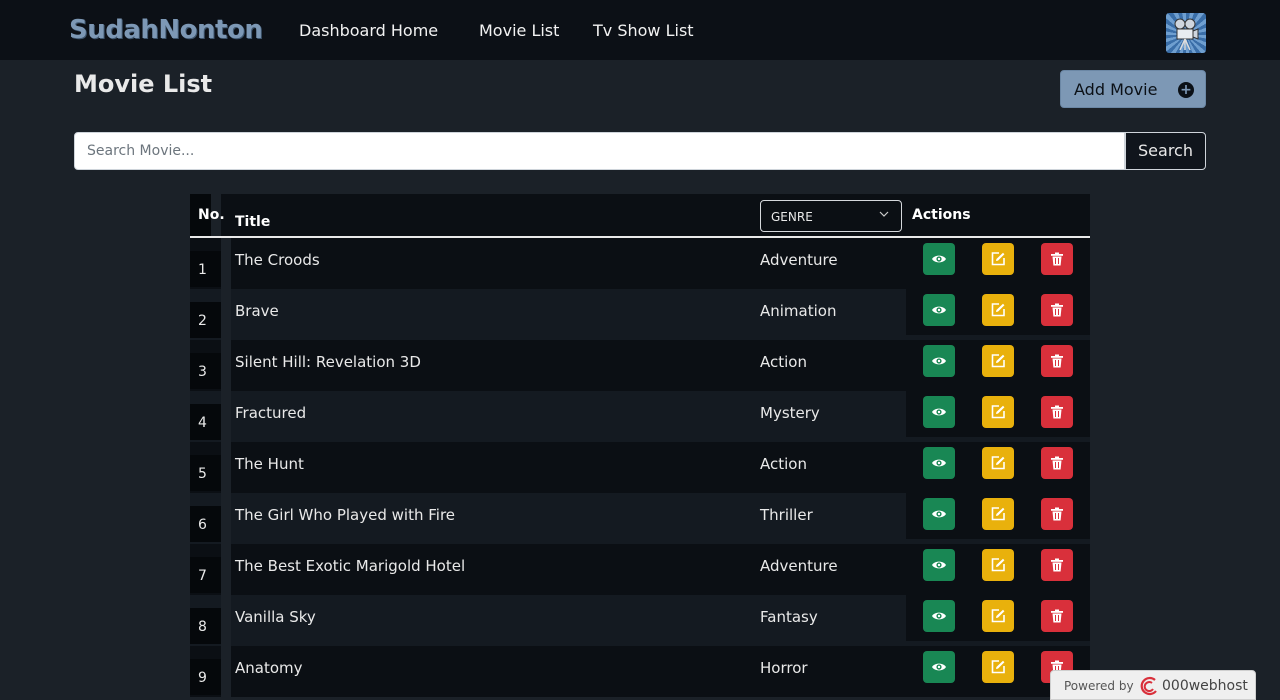 The image size is (1280, 700). What do you see at coordinates (640, 365) in the screenshot?
I see `table-row: 3 Silent Hill: Revelation 3D Action` at bounding box center [640, 365].